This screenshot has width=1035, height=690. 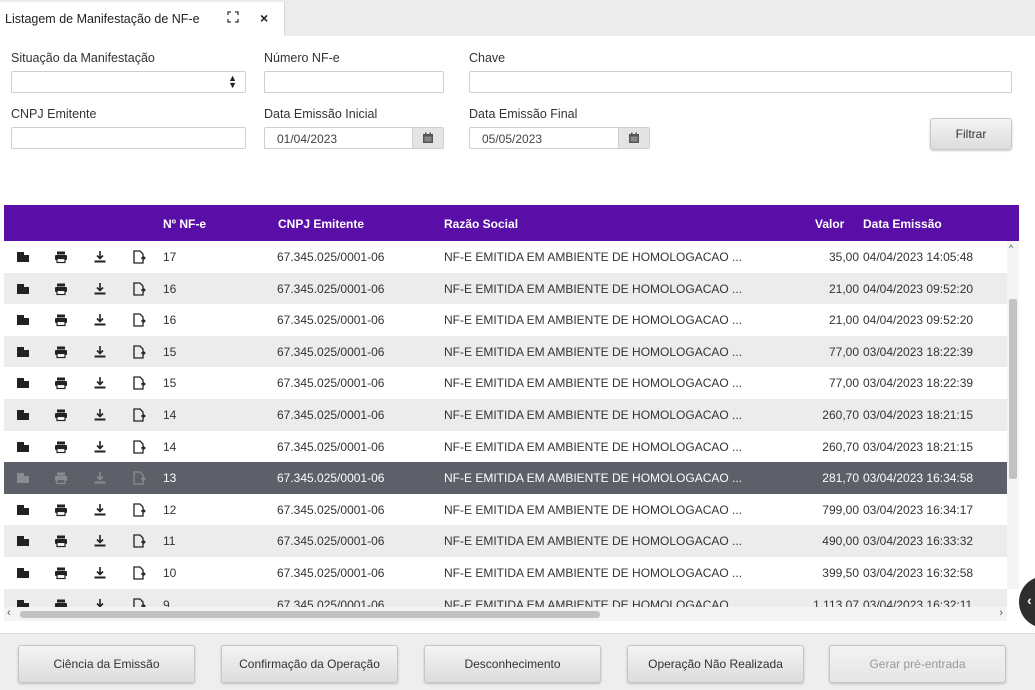 I want to click on chave-input, so click(x=740, y=82).